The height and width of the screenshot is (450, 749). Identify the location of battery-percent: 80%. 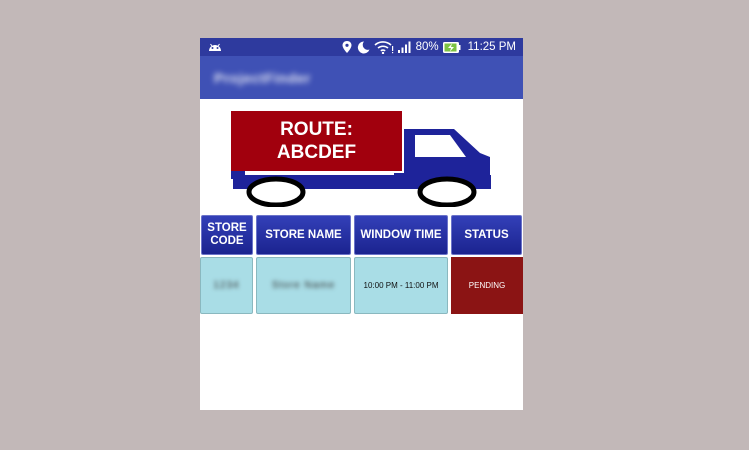
(427, 47).